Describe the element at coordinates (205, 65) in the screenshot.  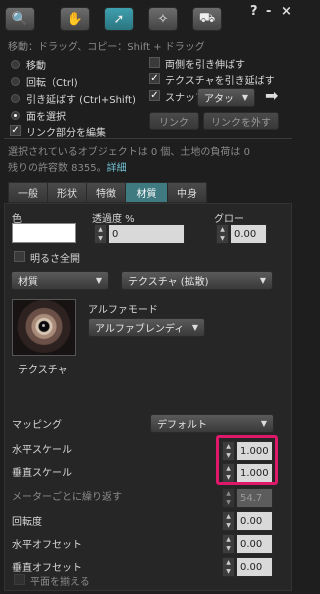
I see `stretch-both-label: 両側を引き伸ばす` at that location.